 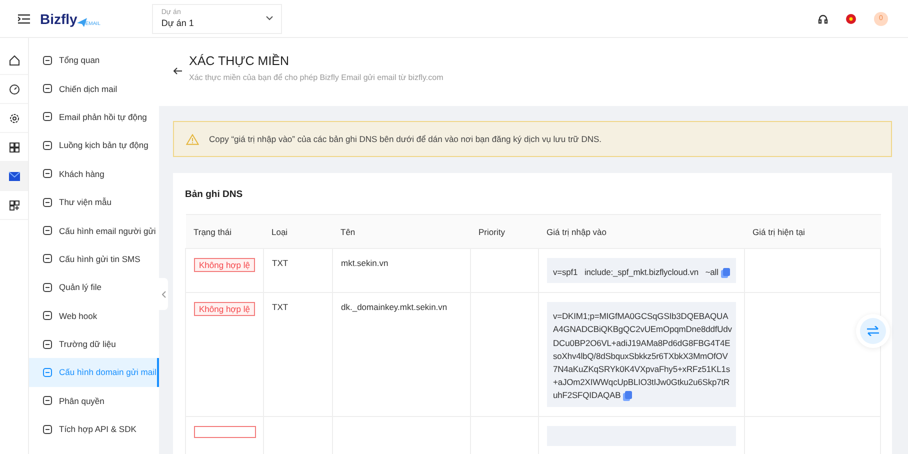 I want to click on sidebar-item: Chiến dịch mail, so click(x=94, y=88).